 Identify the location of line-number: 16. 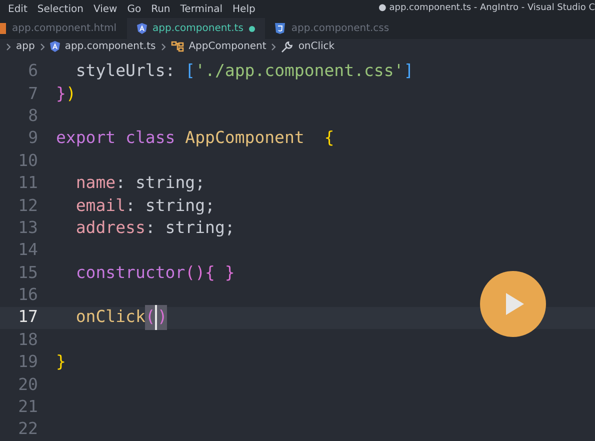
(28, 295).